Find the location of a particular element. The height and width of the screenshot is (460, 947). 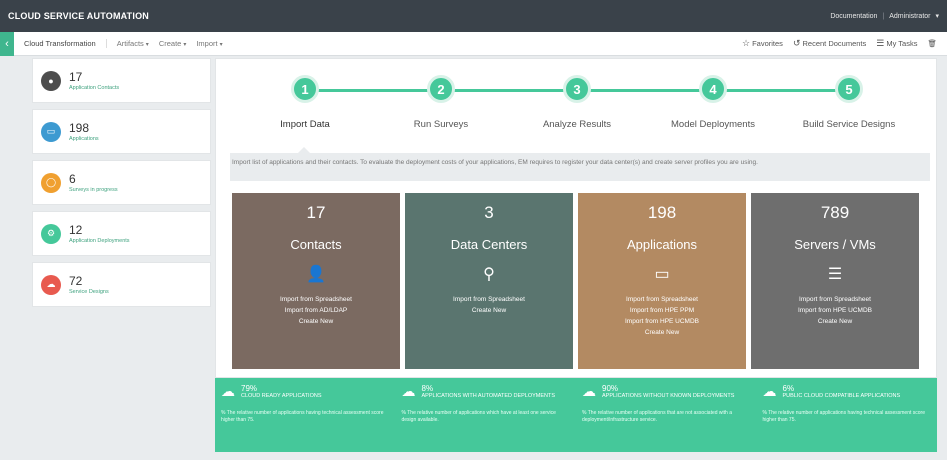

step-model-deployments: 4 Model Deployments is located at coordinates (713, 102).